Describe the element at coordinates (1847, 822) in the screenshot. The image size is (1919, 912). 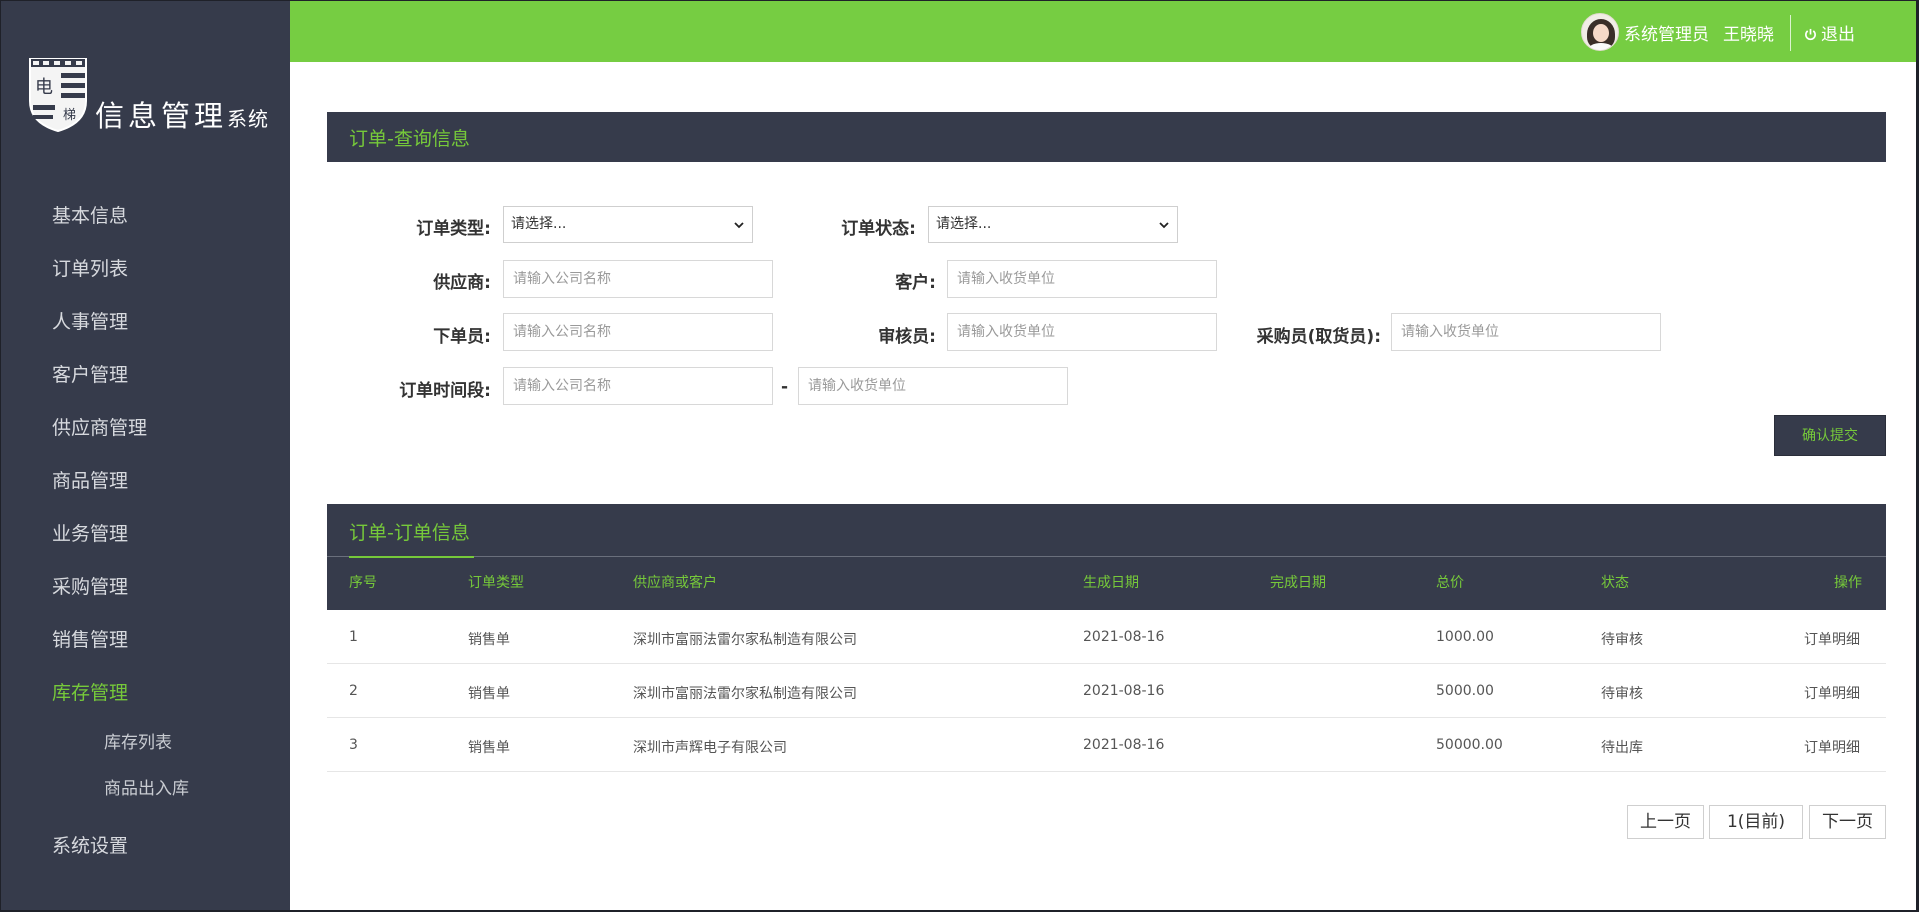
I see `next-page-button: 下一页` at that location.